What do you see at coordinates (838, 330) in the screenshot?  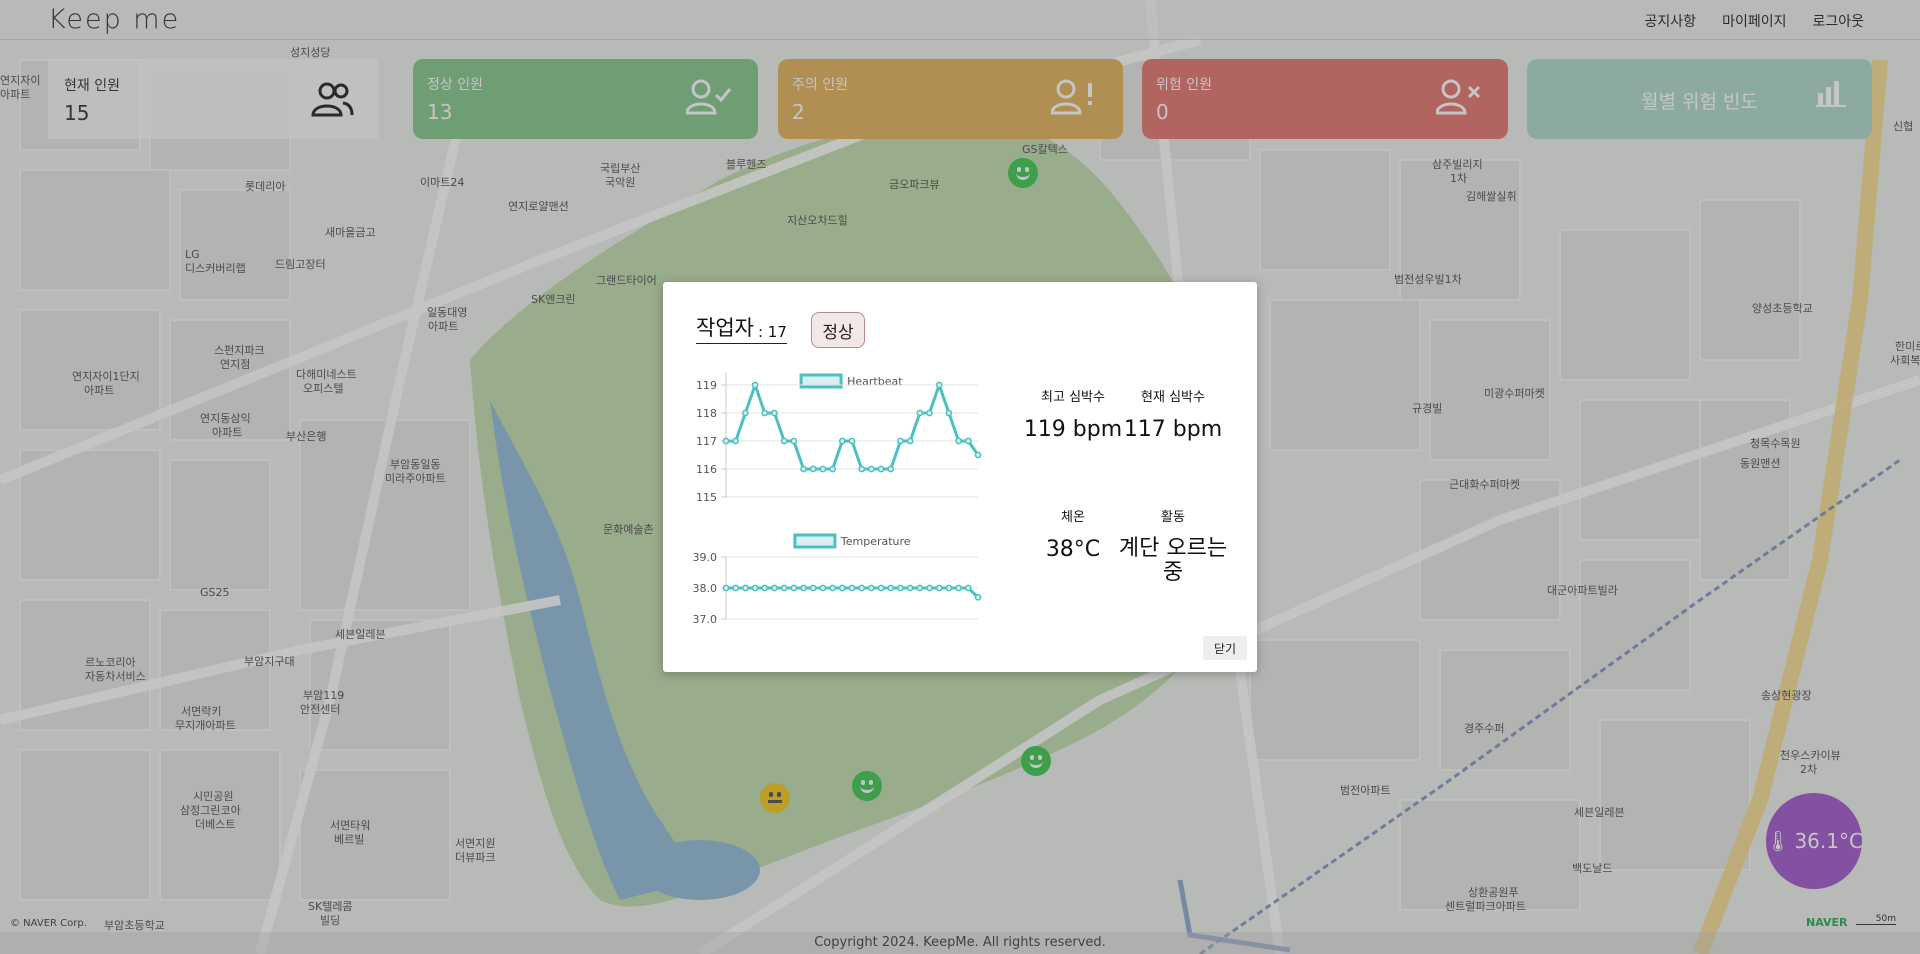 I see `status-badge: 정상` at bounding box center [838, 330].